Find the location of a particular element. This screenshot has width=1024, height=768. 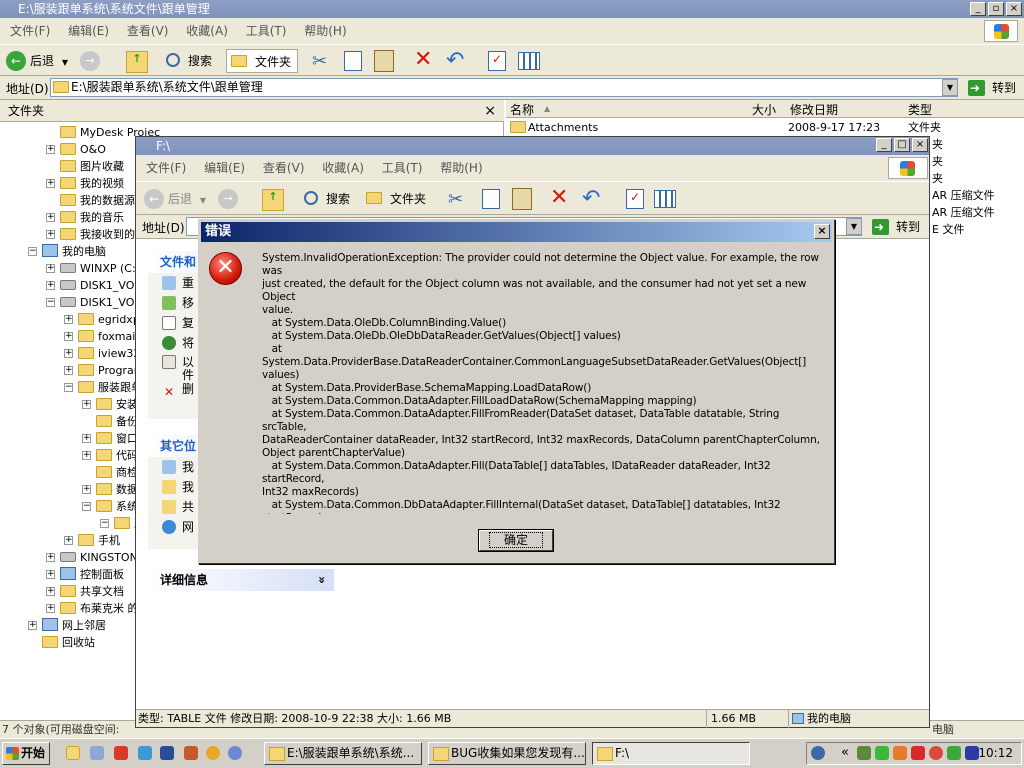

tree-item: 代码 is located at coordinates (117, 455).